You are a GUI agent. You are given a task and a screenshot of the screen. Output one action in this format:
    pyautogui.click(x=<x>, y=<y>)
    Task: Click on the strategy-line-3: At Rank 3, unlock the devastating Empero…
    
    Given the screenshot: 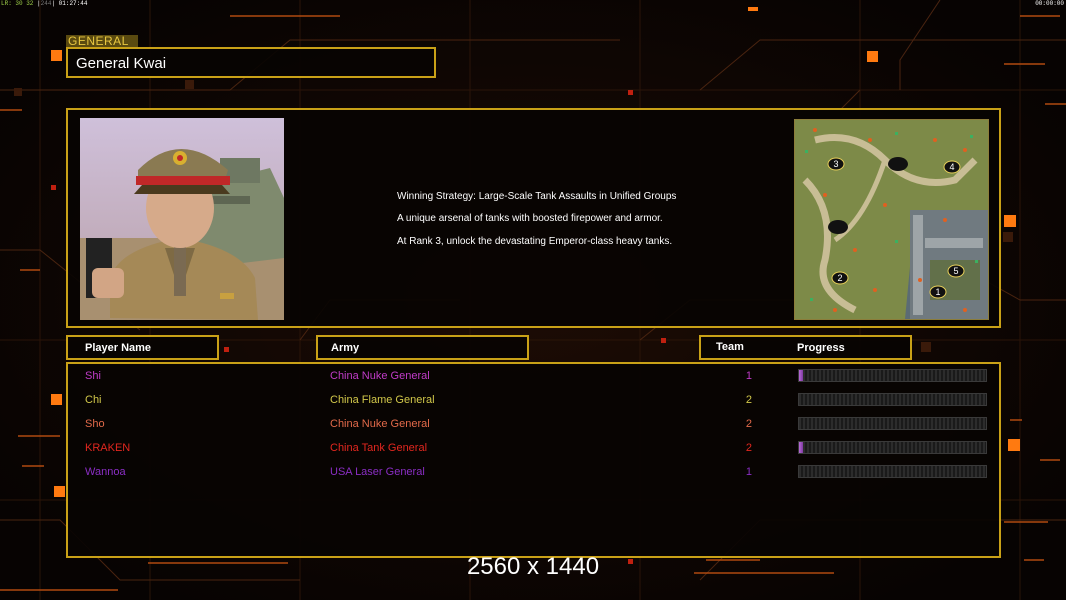 What is the action you would take?
    pyautogui.click(x=535, y=241)
    